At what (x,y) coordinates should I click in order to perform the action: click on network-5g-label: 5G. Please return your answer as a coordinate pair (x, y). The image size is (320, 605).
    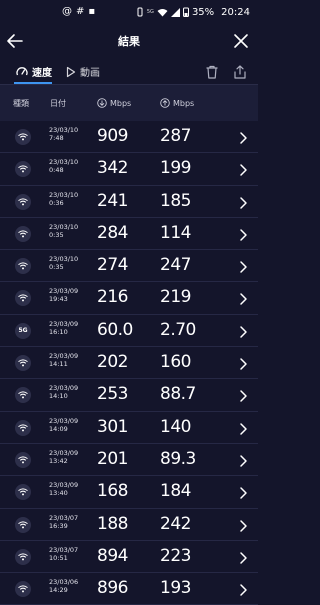
    Looking at the image, I should click on (23, 331).